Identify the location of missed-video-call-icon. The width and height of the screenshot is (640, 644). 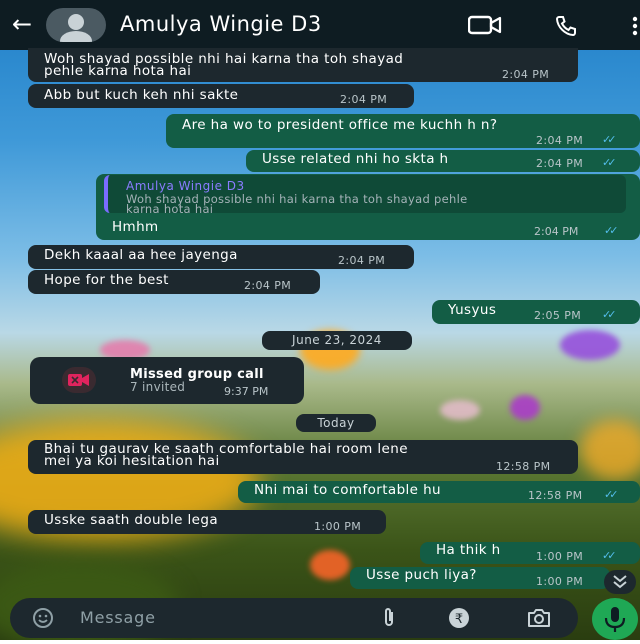
(79, 380).